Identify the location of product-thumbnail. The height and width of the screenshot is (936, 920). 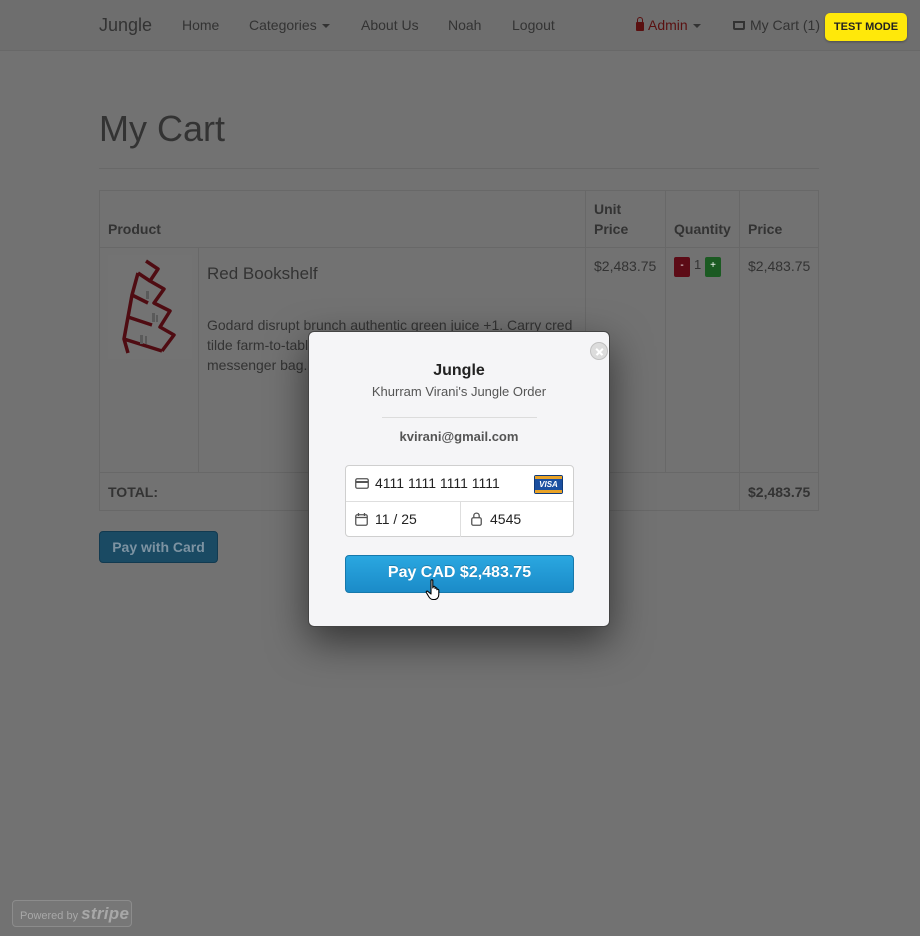
(150, 307).